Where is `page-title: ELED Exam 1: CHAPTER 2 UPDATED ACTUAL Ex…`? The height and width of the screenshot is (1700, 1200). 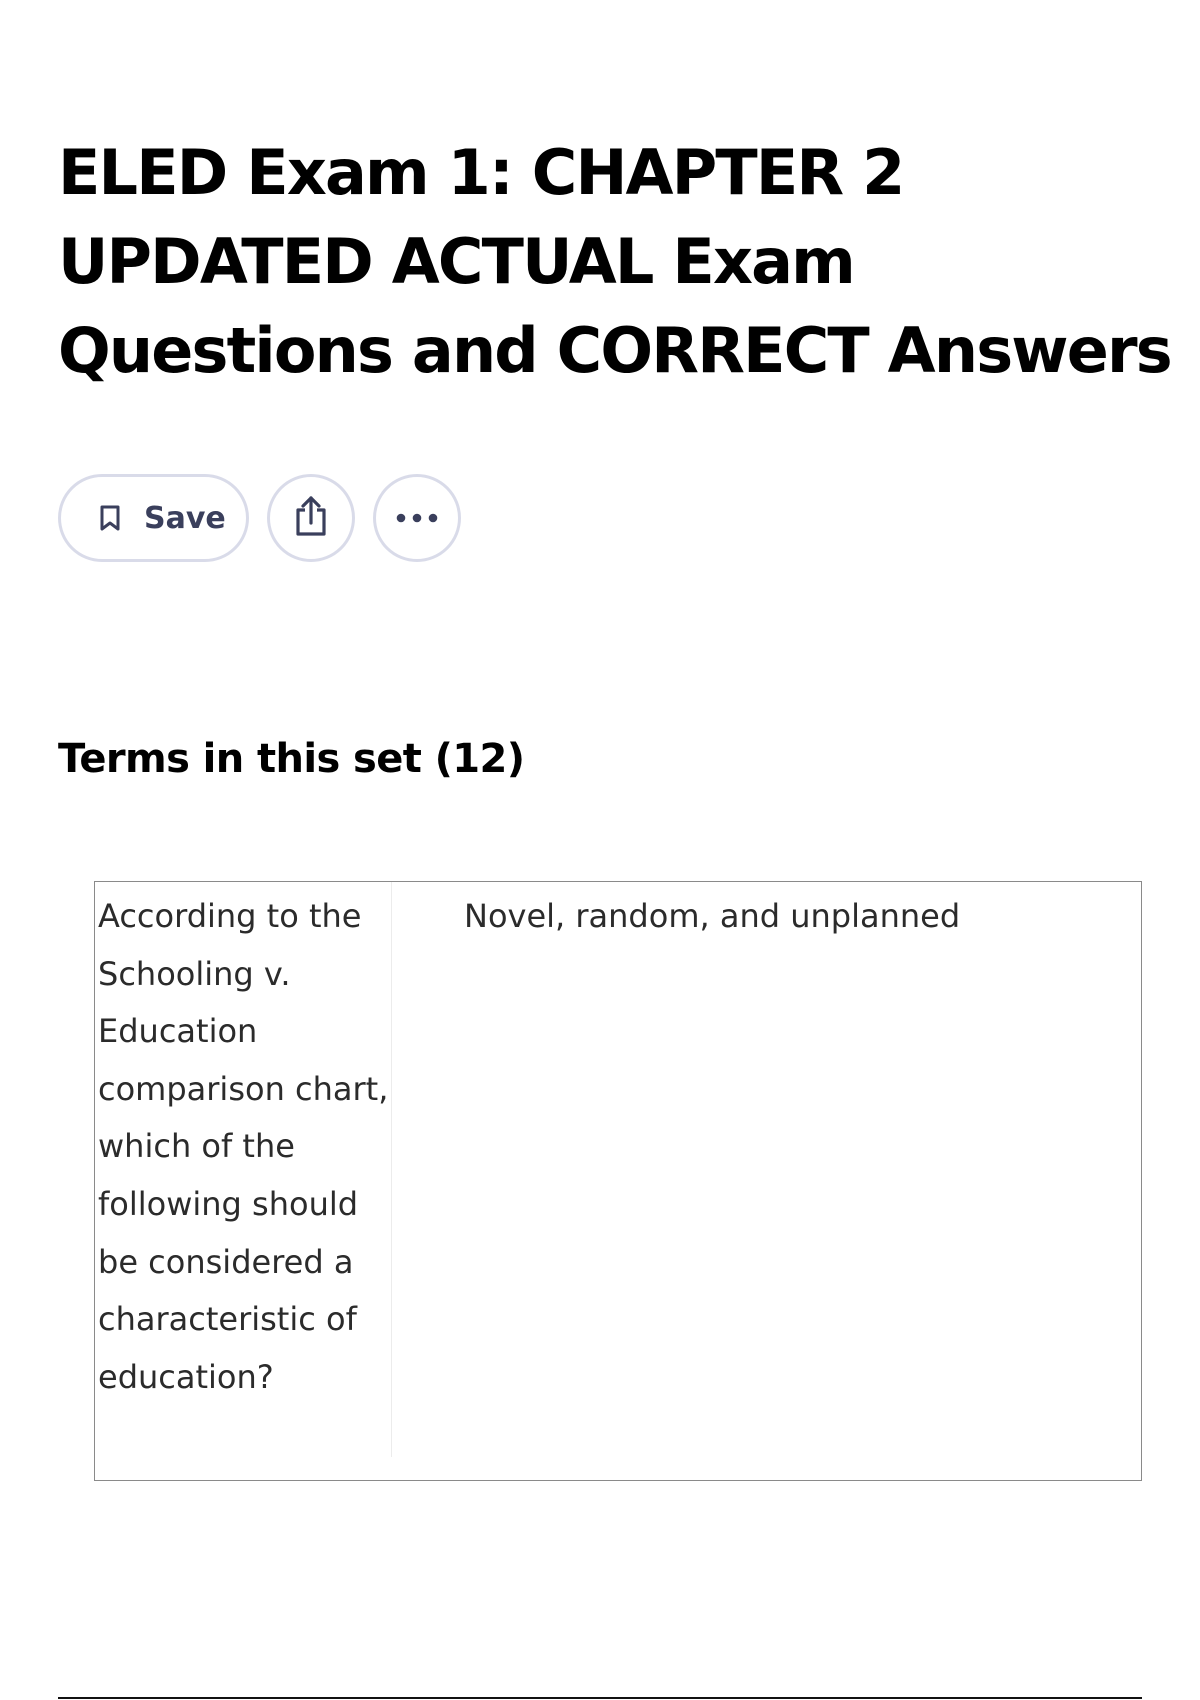 page-title: ELED Exam 1: CHAPTER 2 UPDATED ACTUAL Ex… is located at coordinates (615, 261).